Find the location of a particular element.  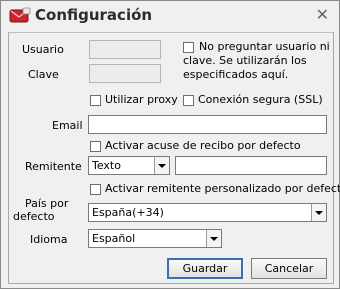

idioma-value: Español is located at coordinates (114, 238).